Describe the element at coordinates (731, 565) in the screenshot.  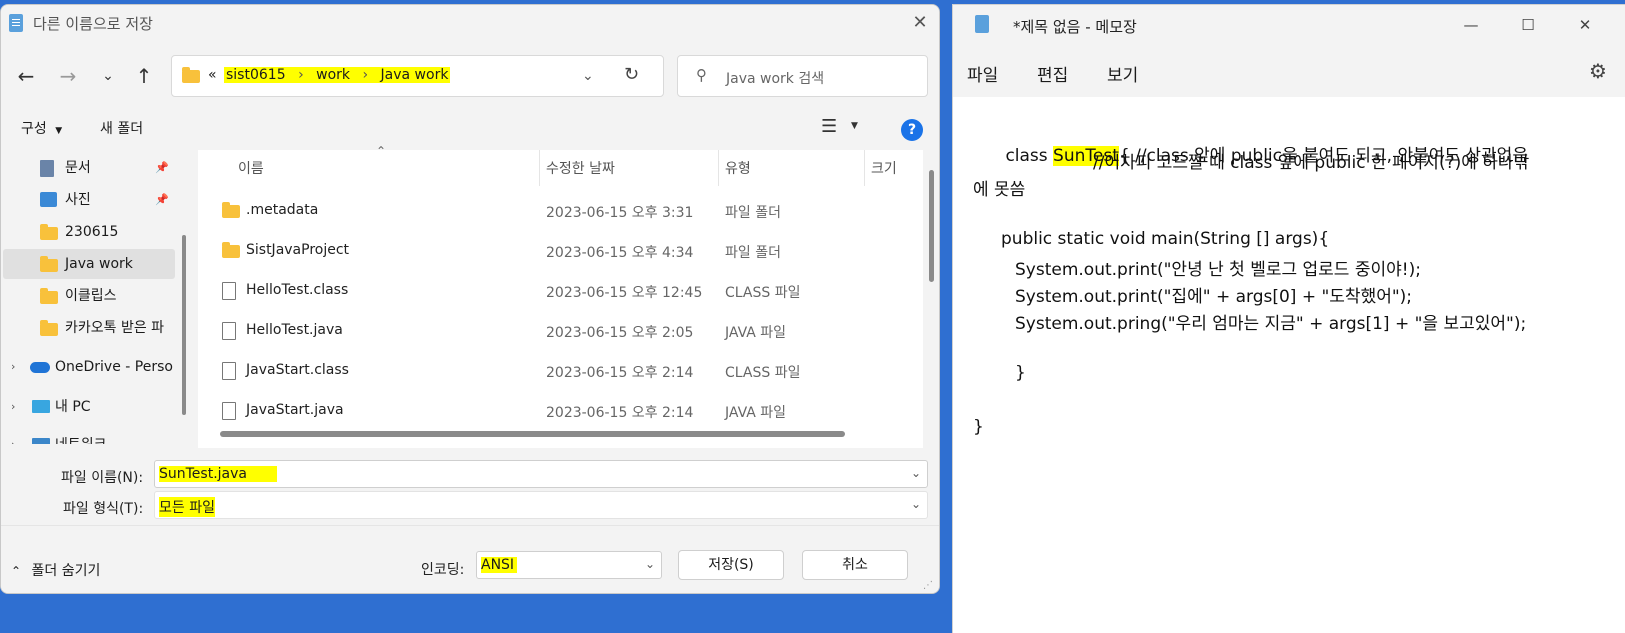
I see `save-button: 저장(S)` at that location.